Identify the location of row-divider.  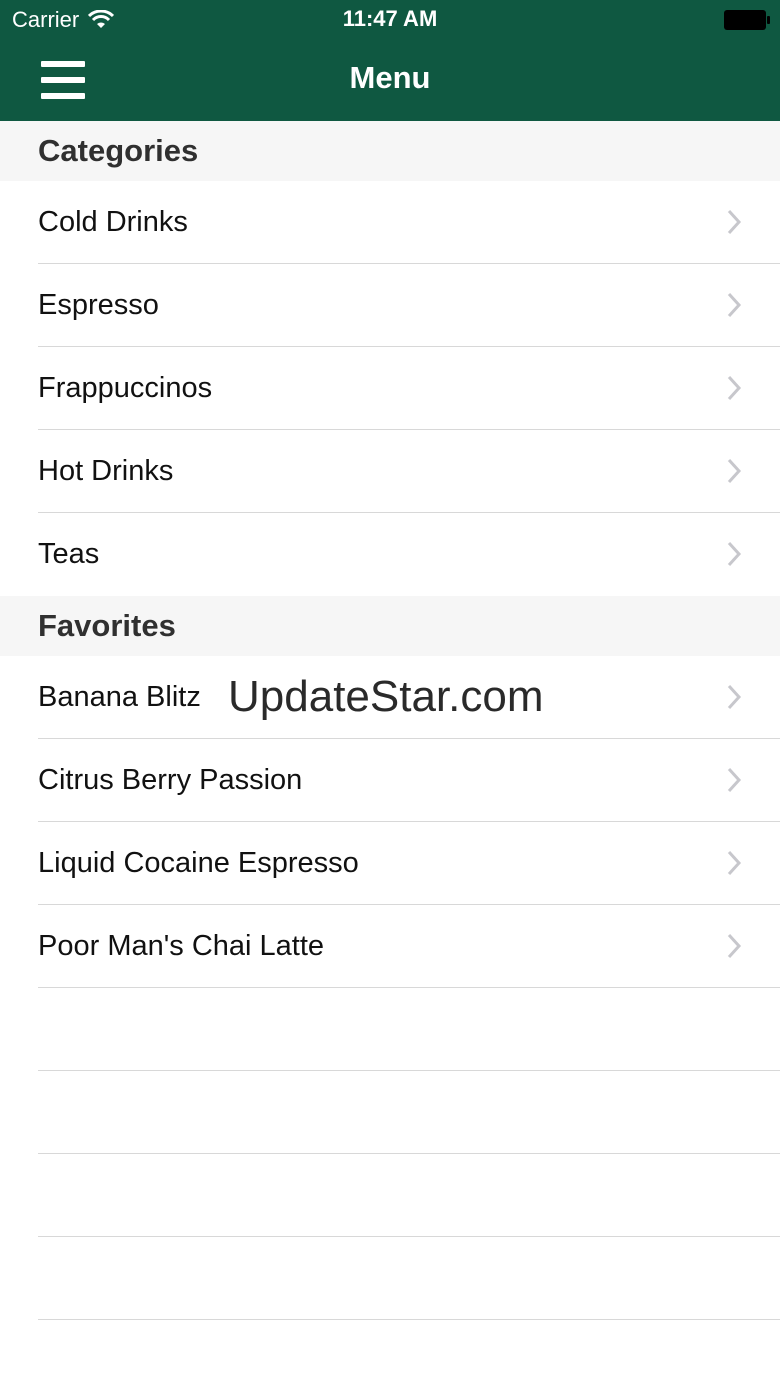
(409, 987).